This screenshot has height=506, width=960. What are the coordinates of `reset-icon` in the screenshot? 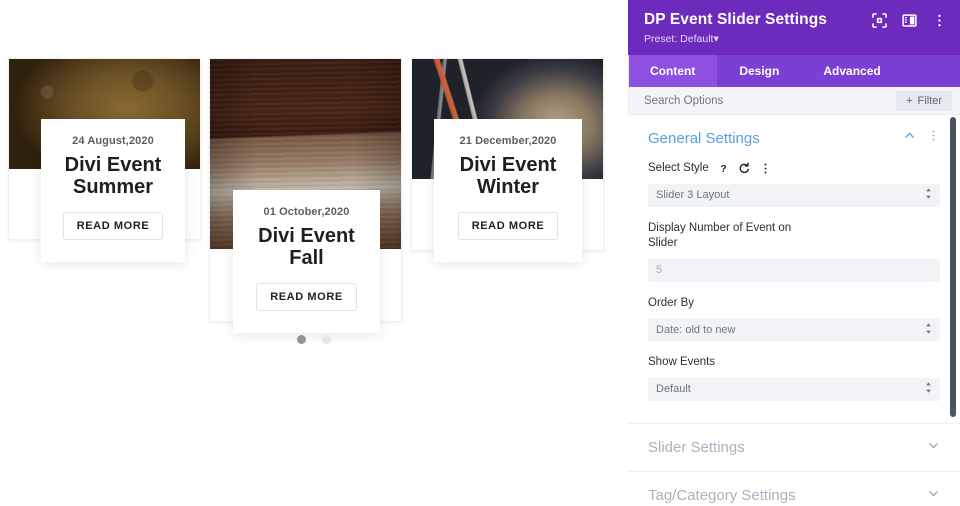 It's located at (744, 168).